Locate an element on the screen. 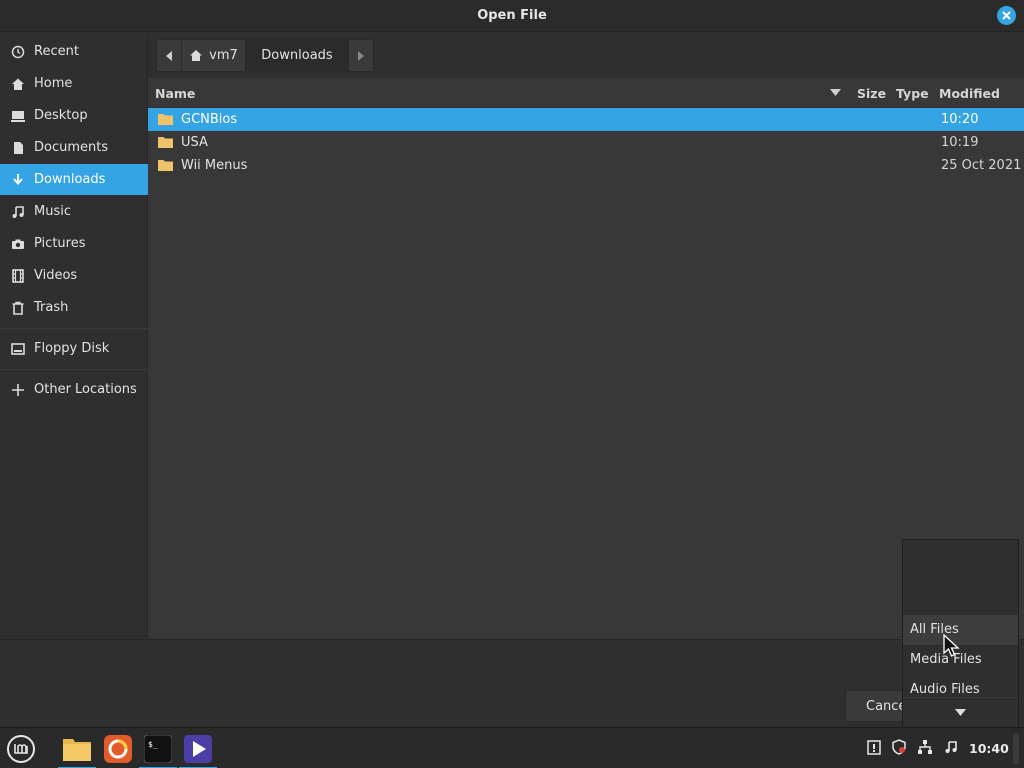  sort-descending-icon is located at coordinates (835, 92).